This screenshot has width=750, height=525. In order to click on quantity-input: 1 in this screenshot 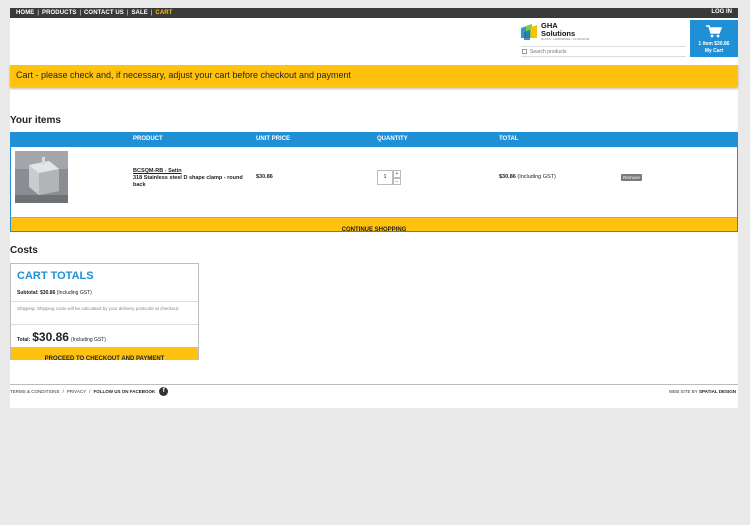, I will do `click(385, 177)`.